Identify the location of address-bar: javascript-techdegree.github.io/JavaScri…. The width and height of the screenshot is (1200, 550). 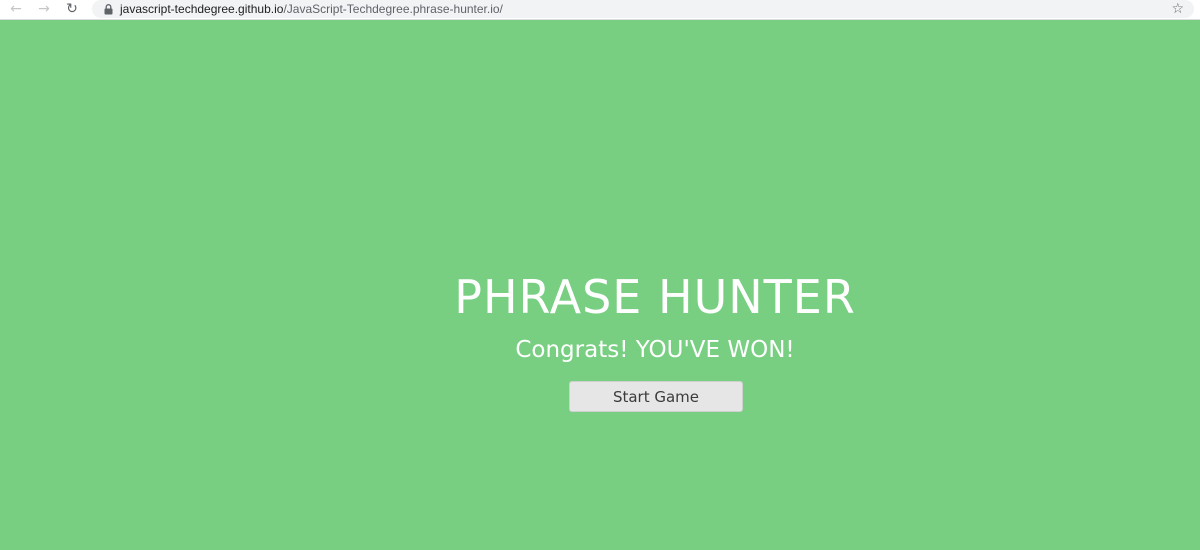
(643, 9).